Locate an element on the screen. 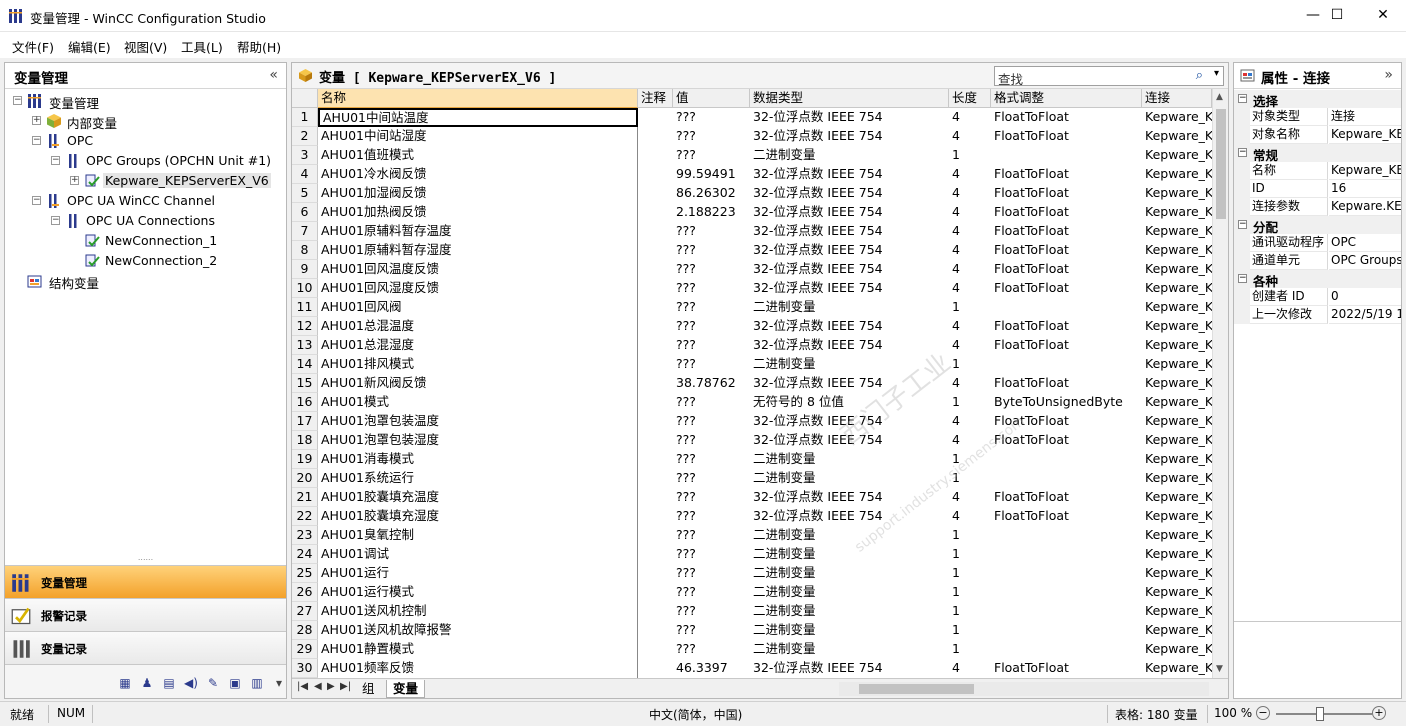  property-row: 通讯驱动程序 OPC is located at coordinates (1317, 243).